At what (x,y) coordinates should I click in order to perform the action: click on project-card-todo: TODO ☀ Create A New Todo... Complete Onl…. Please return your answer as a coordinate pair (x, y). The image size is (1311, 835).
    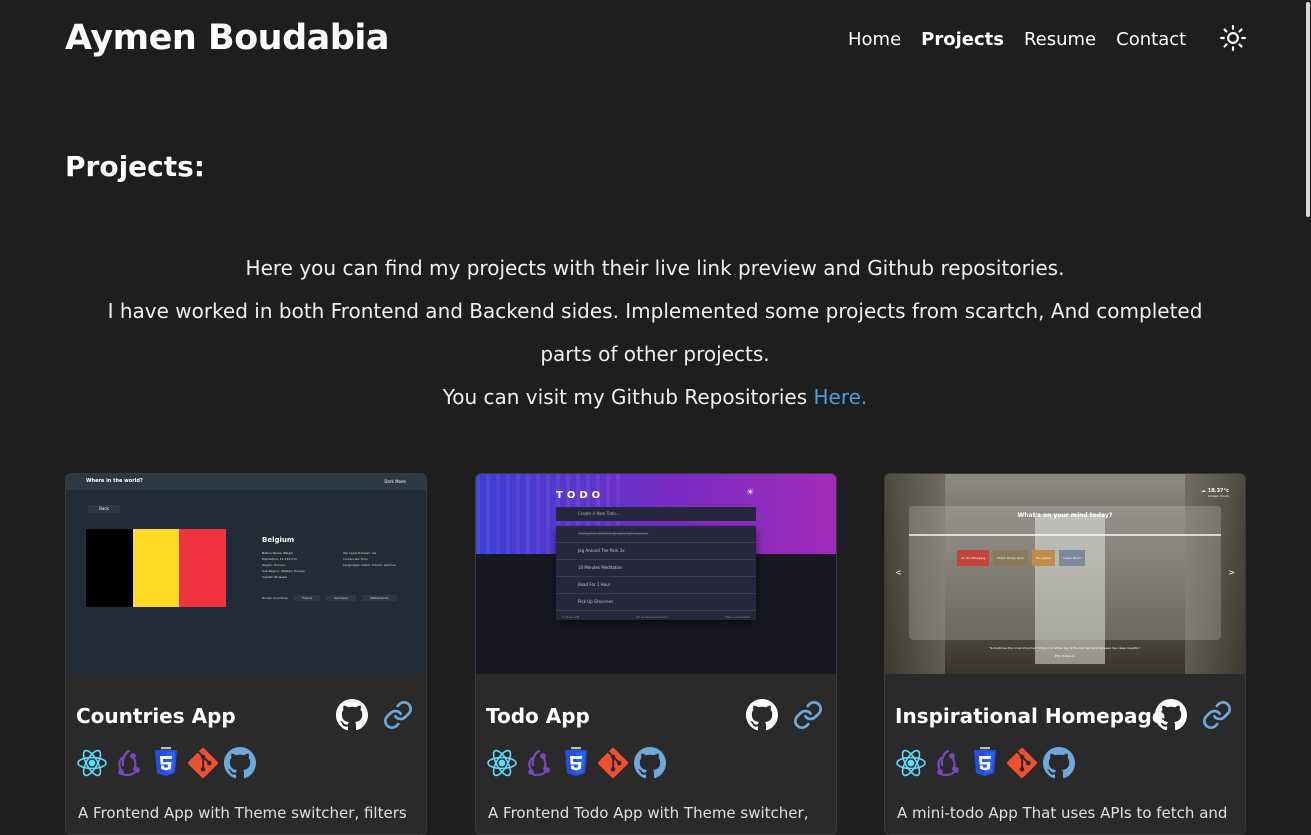
    Looking at the image, I should click on (656, 654).